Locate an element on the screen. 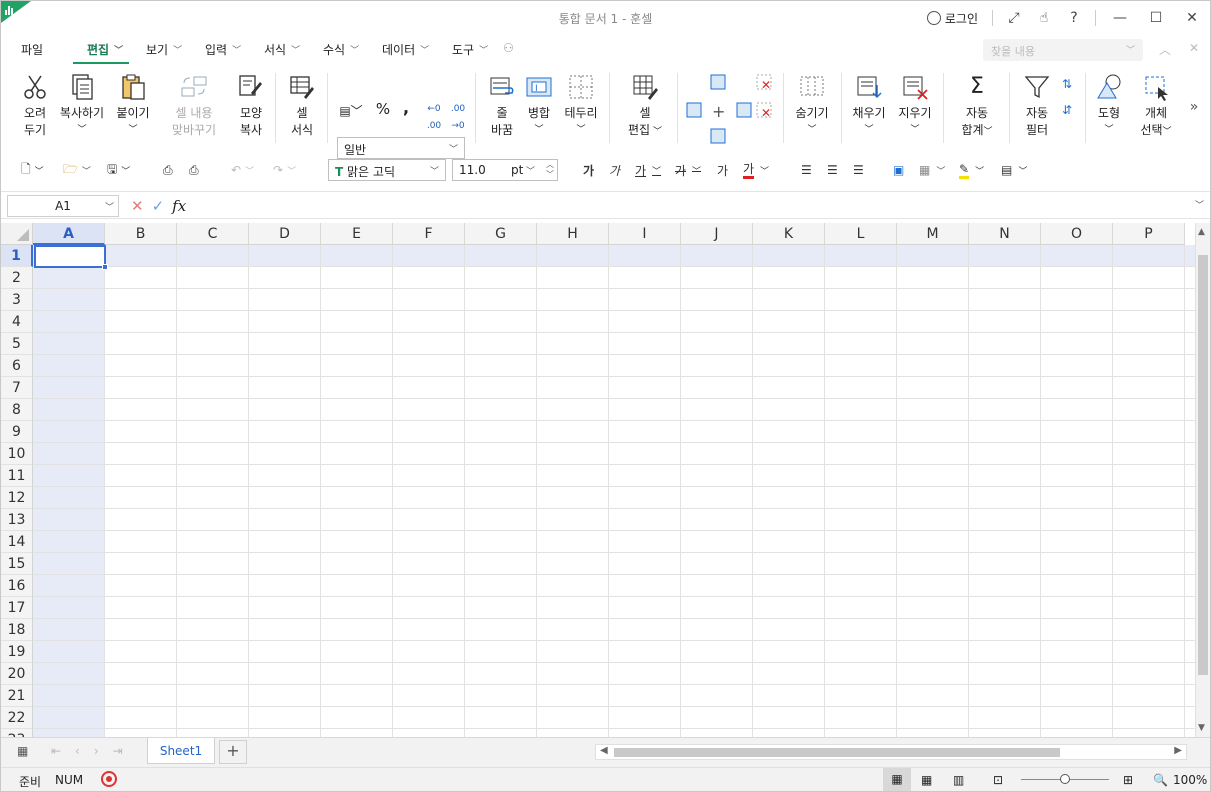  align-left-icon: ☰ is located at coordinates (806, 170).